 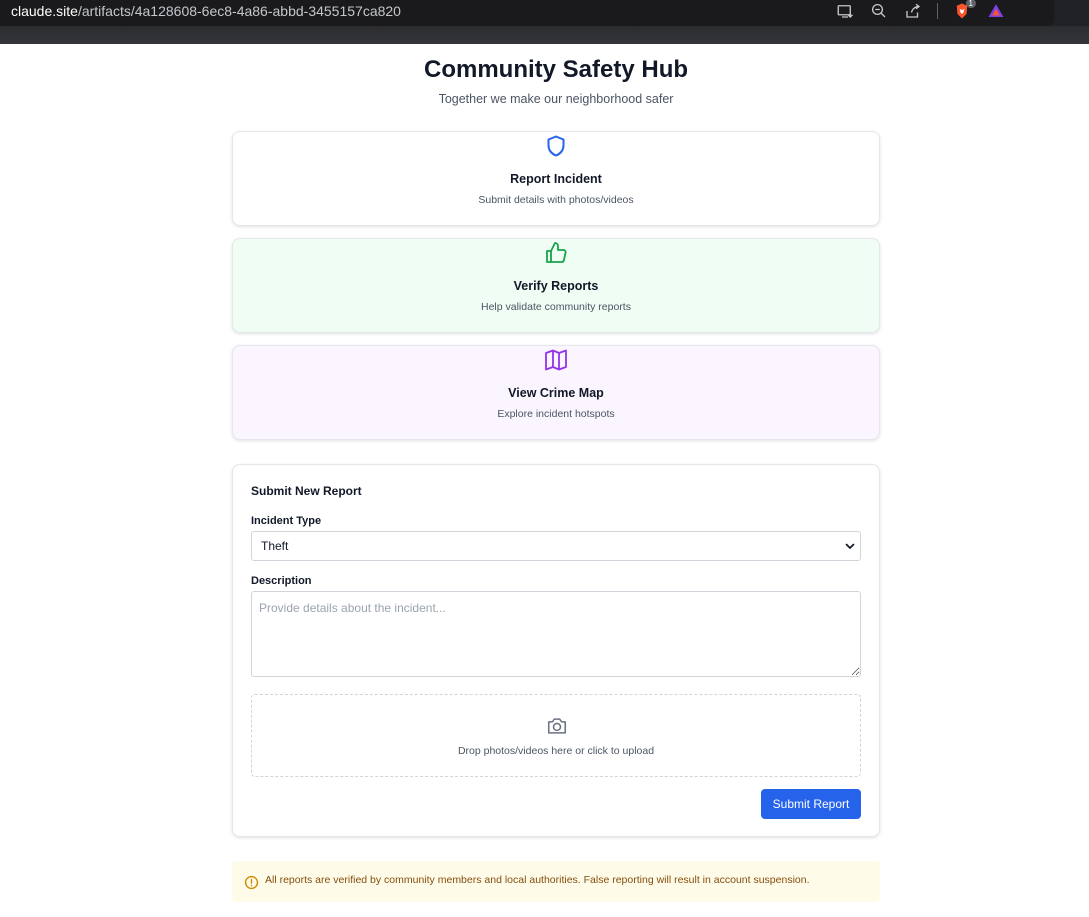 I want to click on map-icon, so click(x=556, y=360).